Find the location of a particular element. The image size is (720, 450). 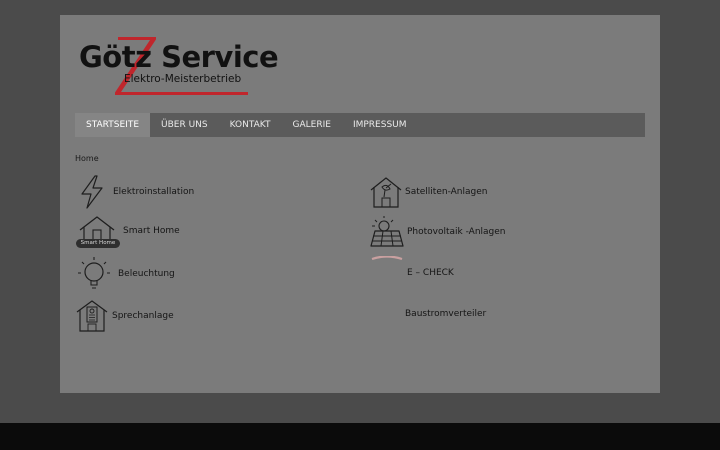

logo-title: Götz Service is located at coordinates (179, 57).